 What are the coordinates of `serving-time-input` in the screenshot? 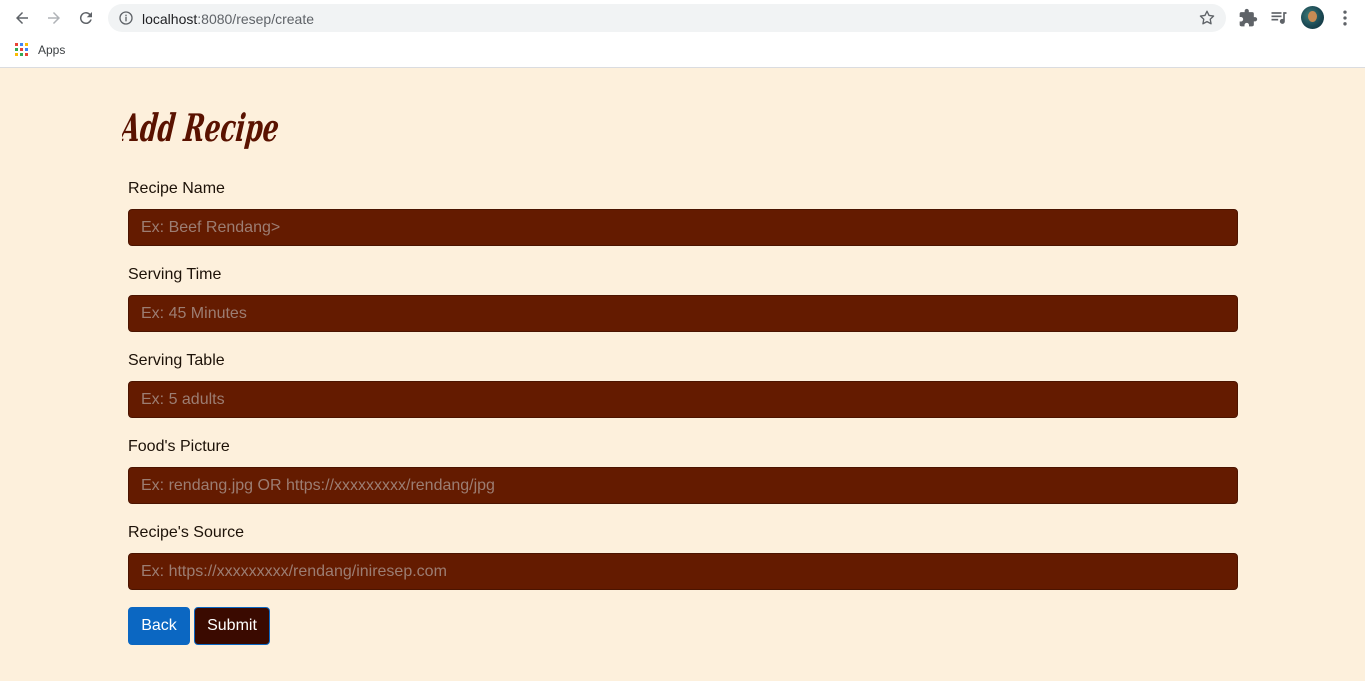 It's located at (683, 313).